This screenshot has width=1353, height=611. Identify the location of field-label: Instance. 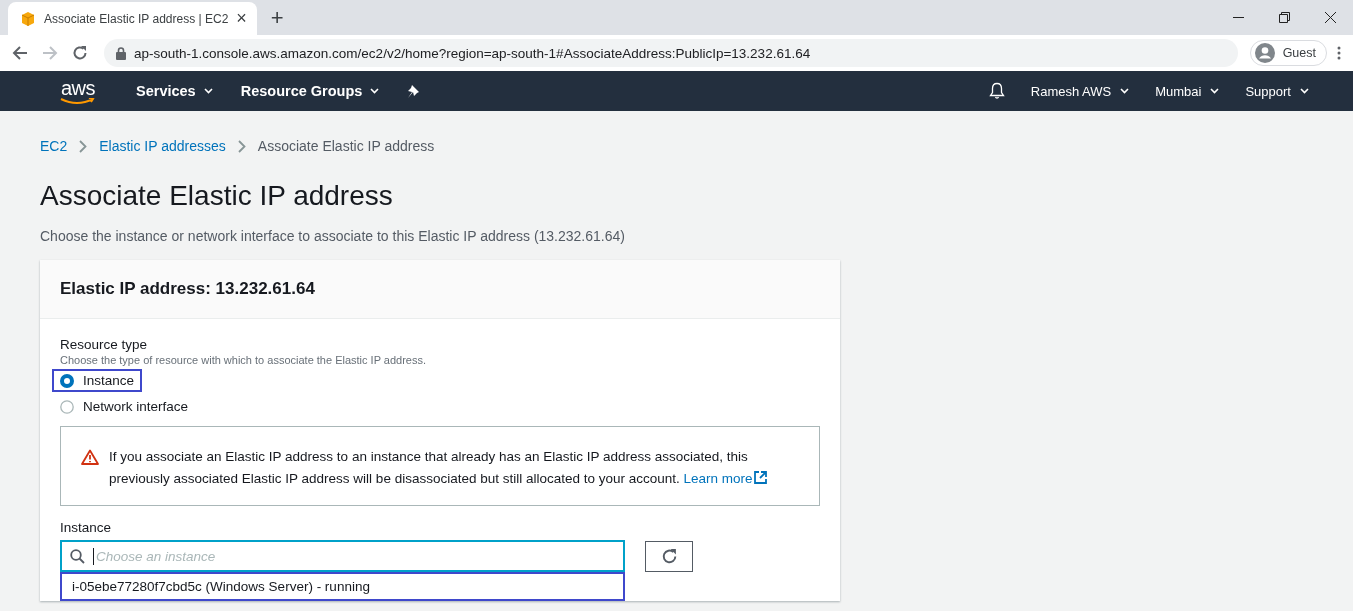
(86, 527).